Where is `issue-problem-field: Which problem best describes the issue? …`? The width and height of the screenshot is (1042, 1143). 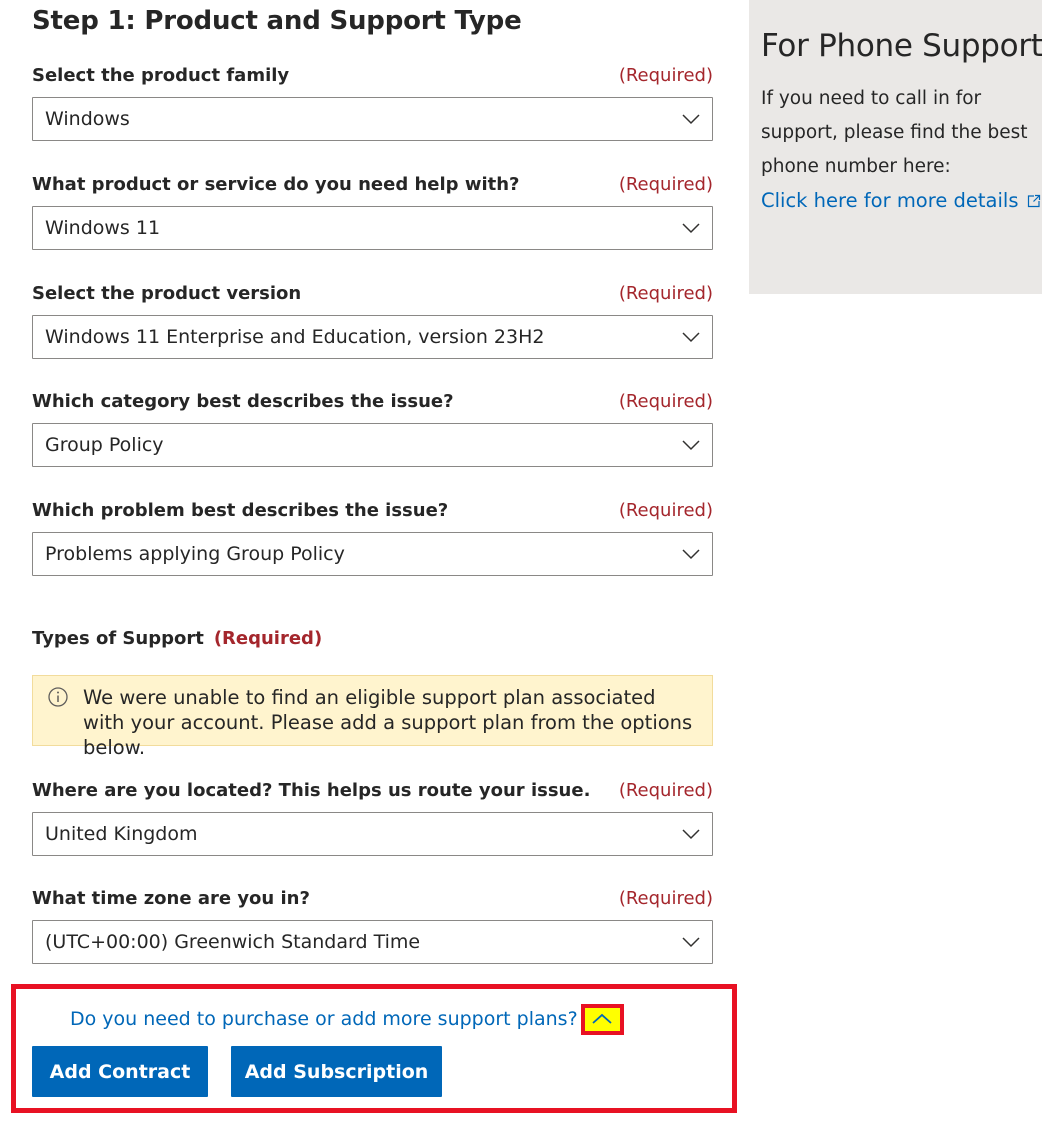
issue-problem-field: Which problem best describes the issue? … is located at coordinates (372, 537).